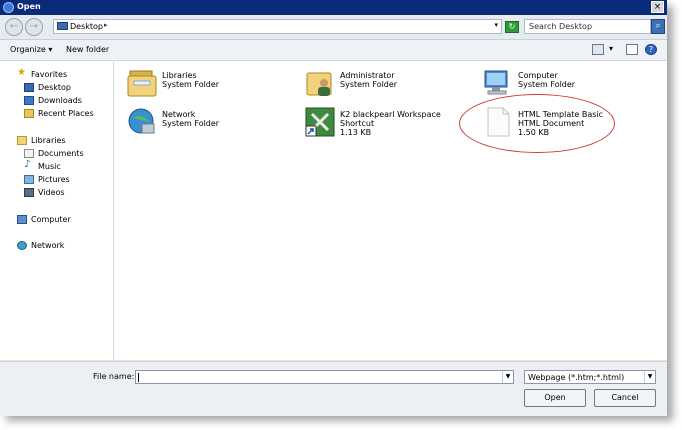  Describe the element at coordinates (658, 26) in the screenshot. I see `search-icon: ⌕` at that location.